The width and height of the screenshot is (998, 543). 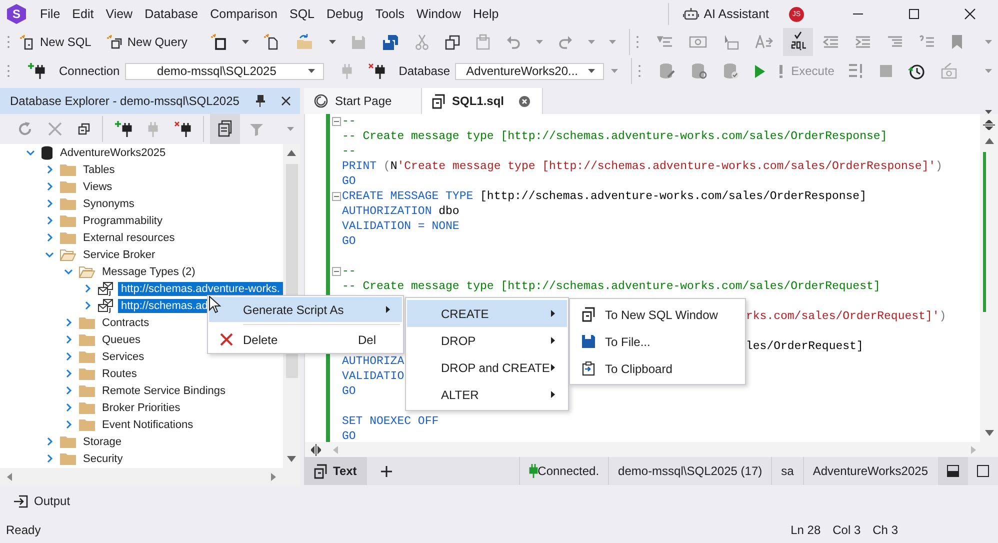 What do you see at coordinates (569, 471) in the screenshot?
I see `connection-status: Connected.` at bounding box center [569, 471].